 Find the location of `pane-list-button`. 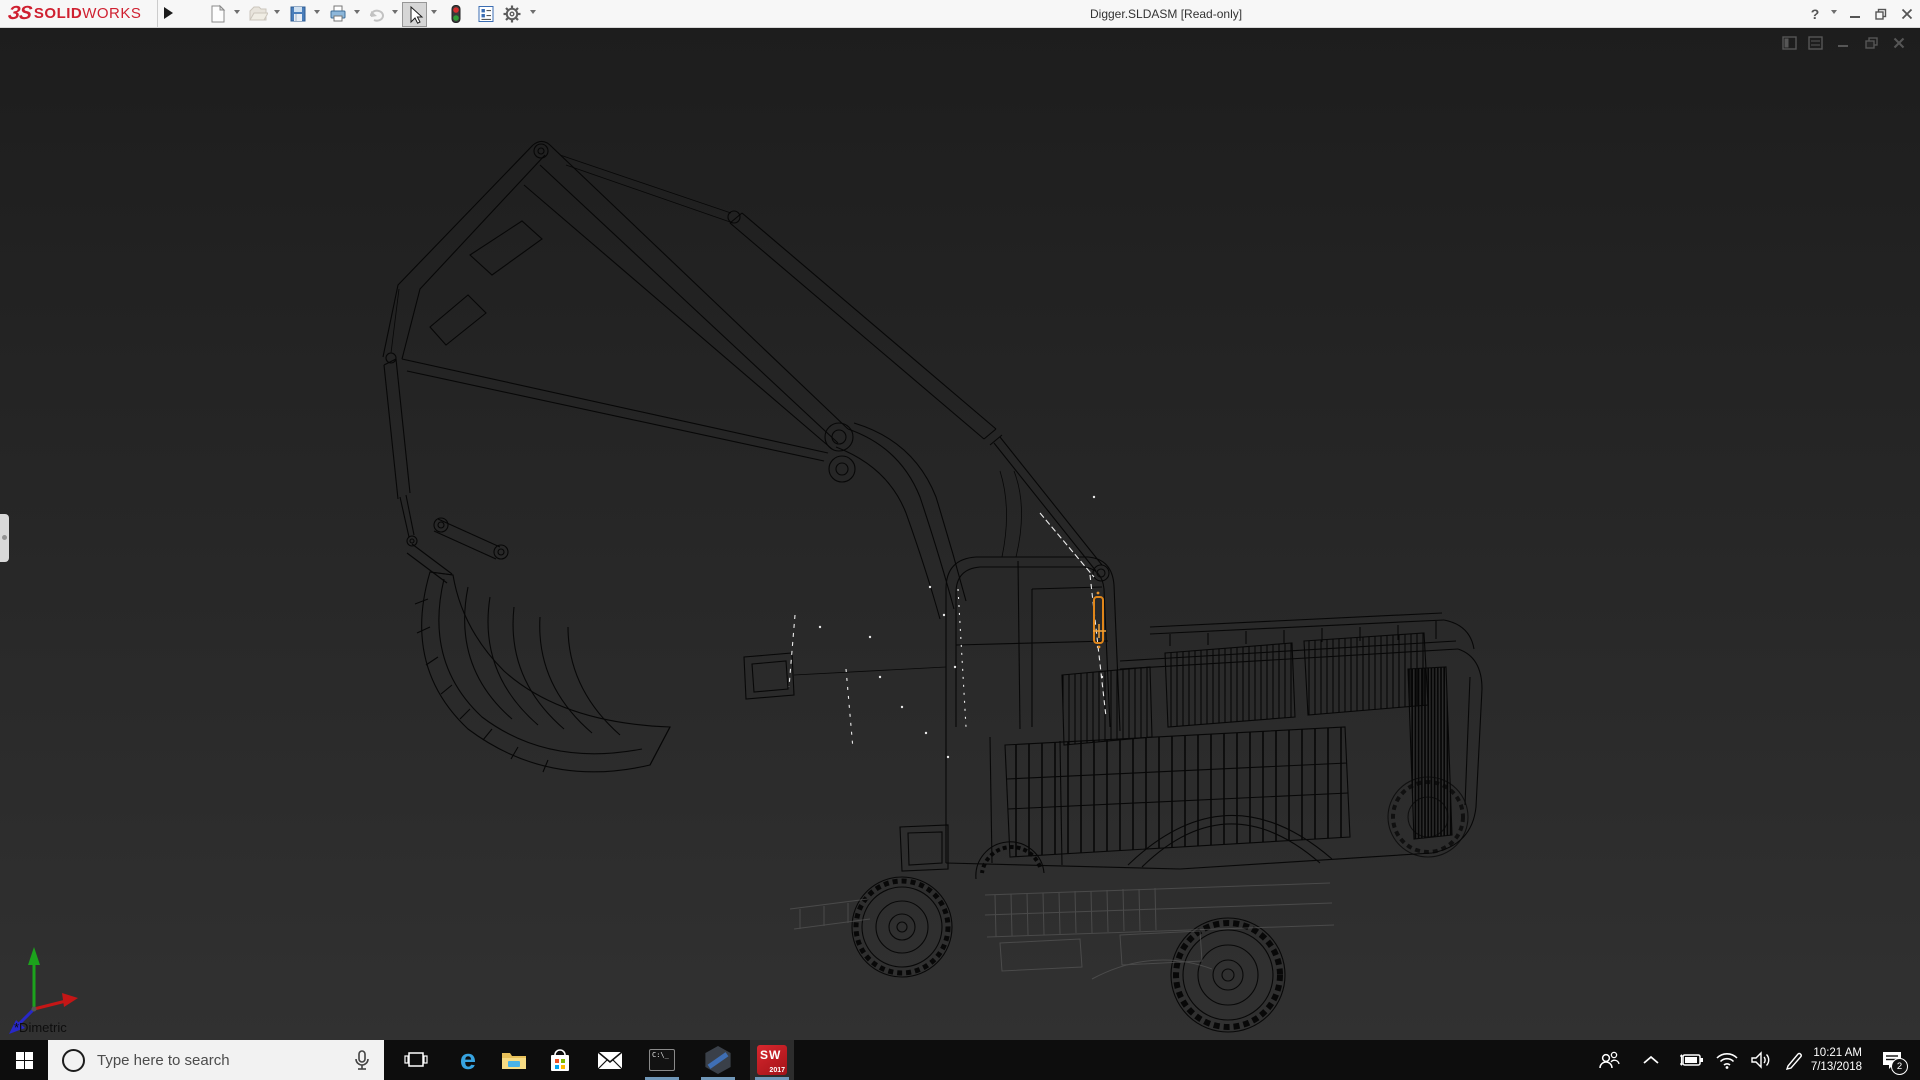

pane-list-button is located at coordinates (1815, 43).